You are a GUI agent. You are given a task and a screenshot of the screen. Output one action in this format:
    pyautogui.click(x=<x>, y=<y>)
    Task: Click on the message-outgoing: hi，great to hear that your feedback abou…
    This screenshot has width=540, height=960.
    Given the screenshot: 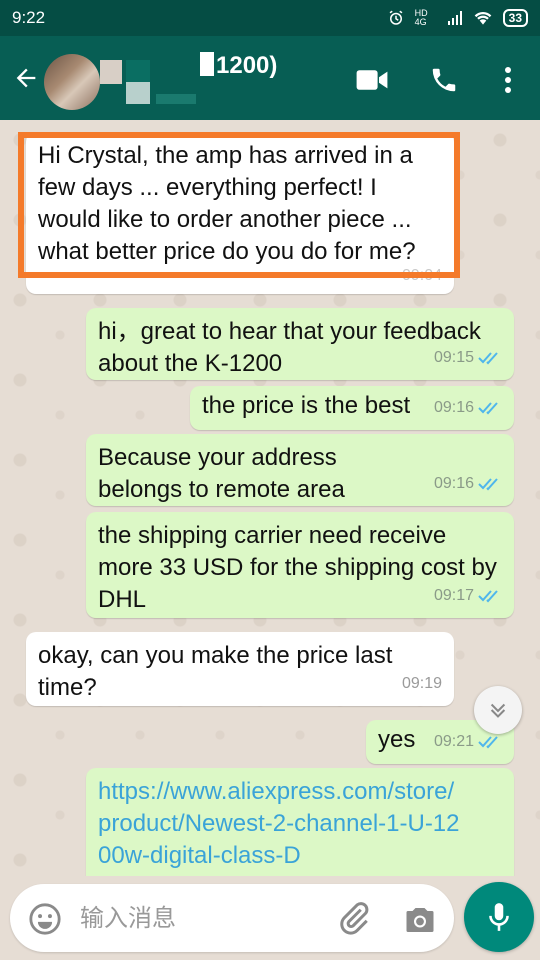 What is the action you would take?
    pyautogui.click(x=300, y=344)
    